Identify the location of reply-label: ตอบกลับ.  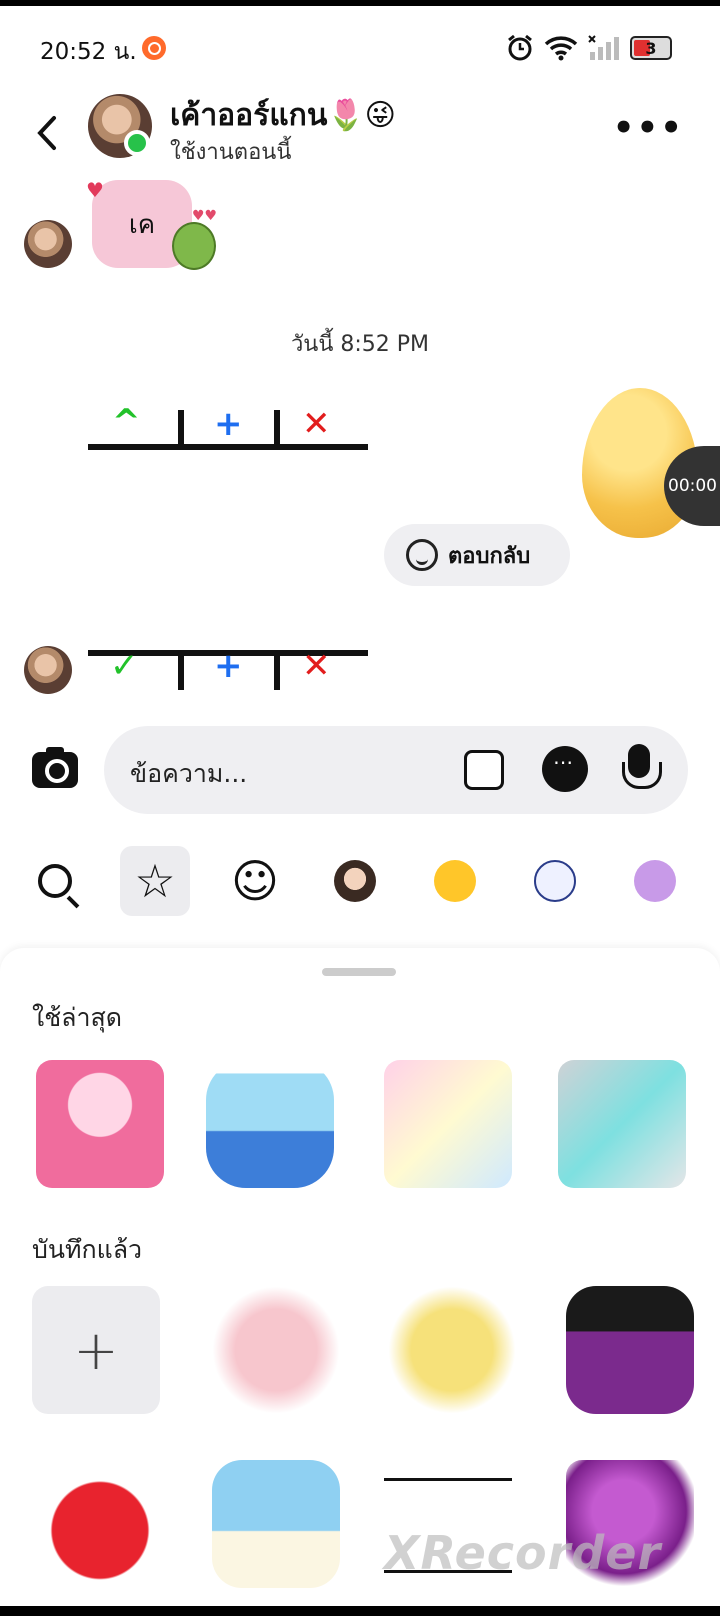
(489, 556).